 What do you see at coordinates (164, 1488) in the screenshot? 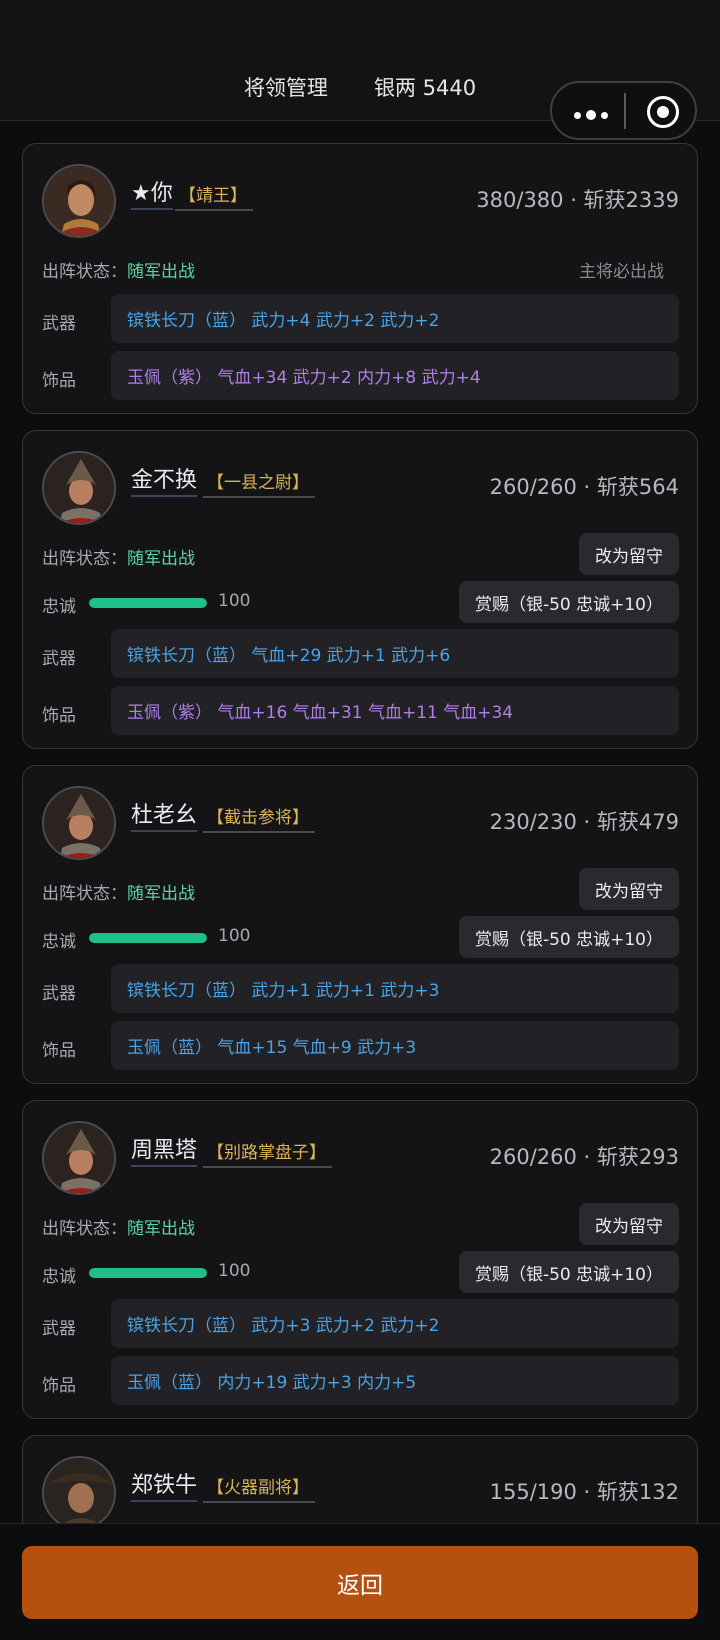
I see `general-name: 郑铁牛` at bounding box center [164, 1488].